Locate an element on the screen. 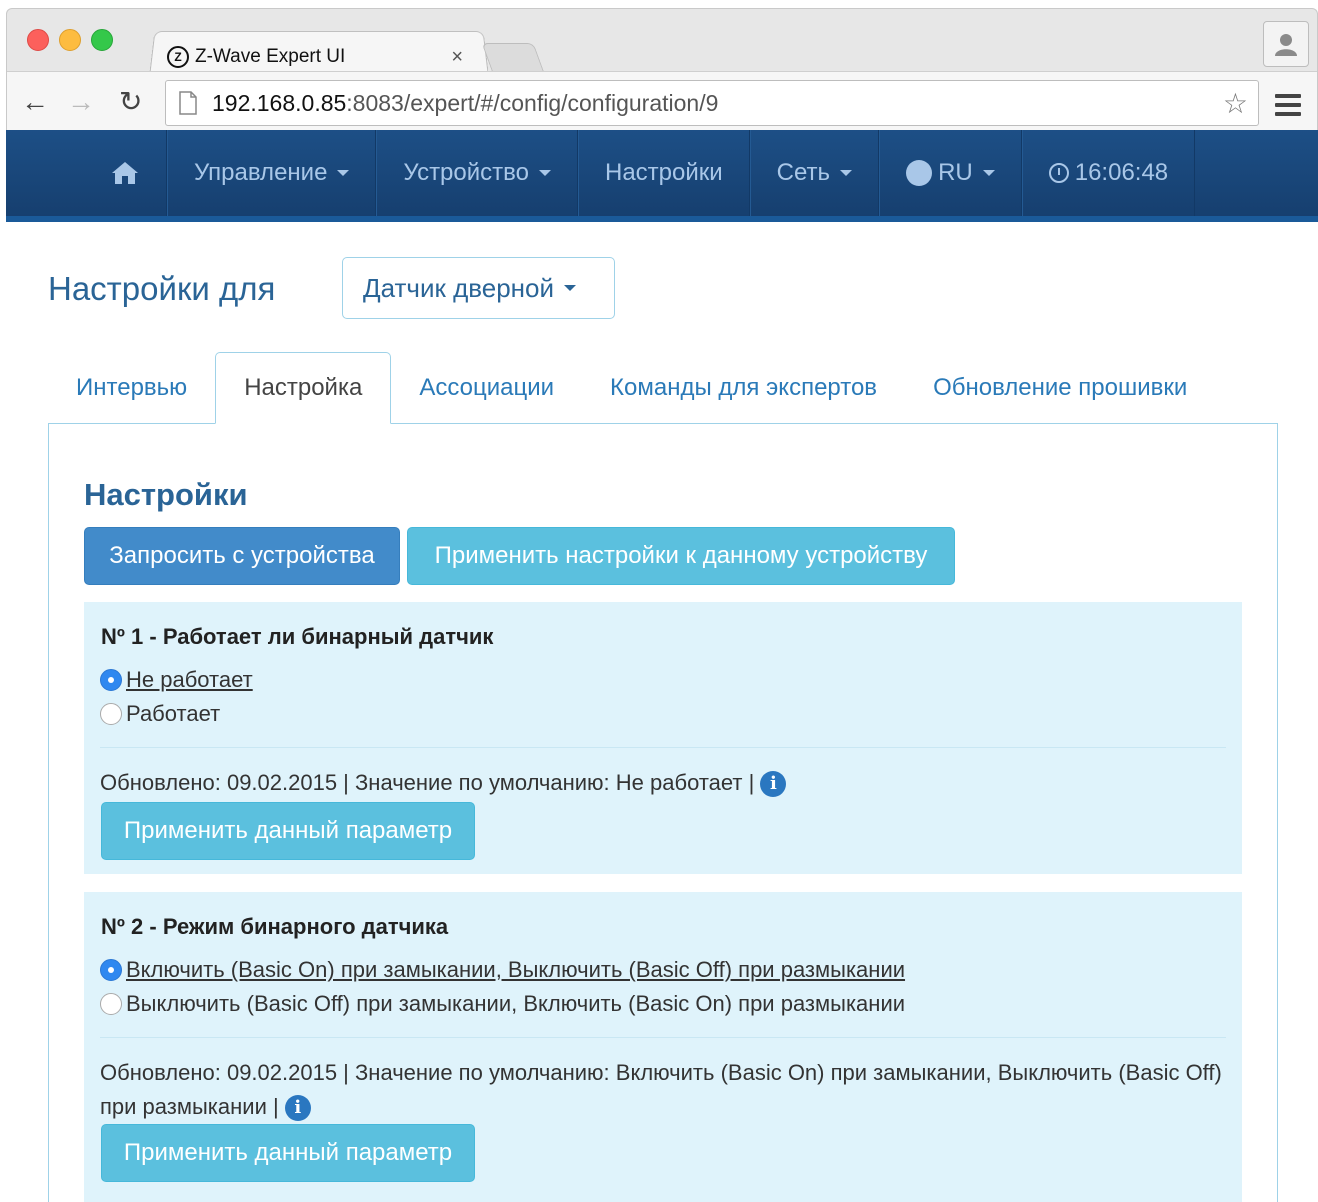 This screenshot has height=1202, width=1318. new-tab-button is located at coordinates (513, 58).